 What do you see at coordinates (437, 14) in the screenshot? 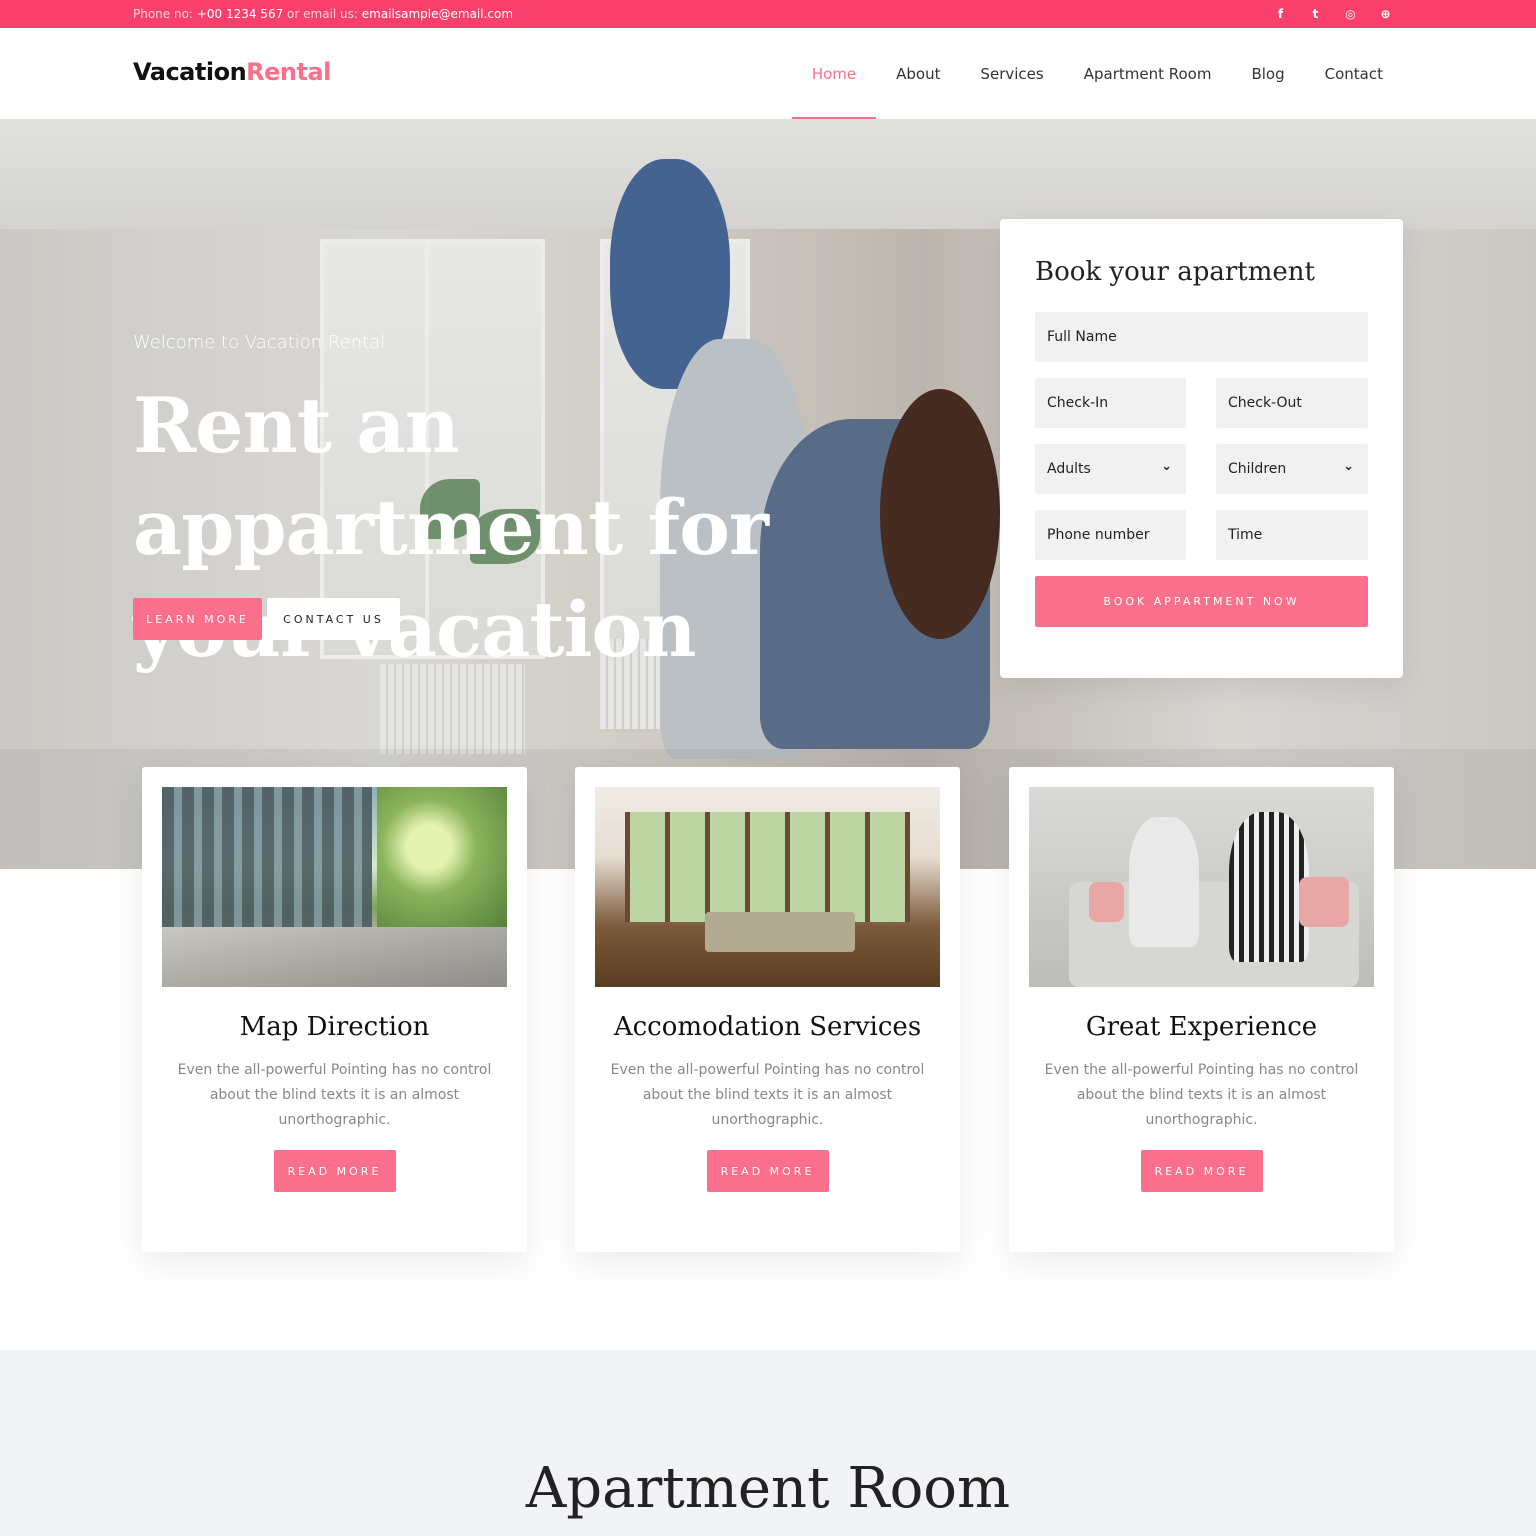
I see `email-address: emailsample@email.com` at bounding box center [437, 14].